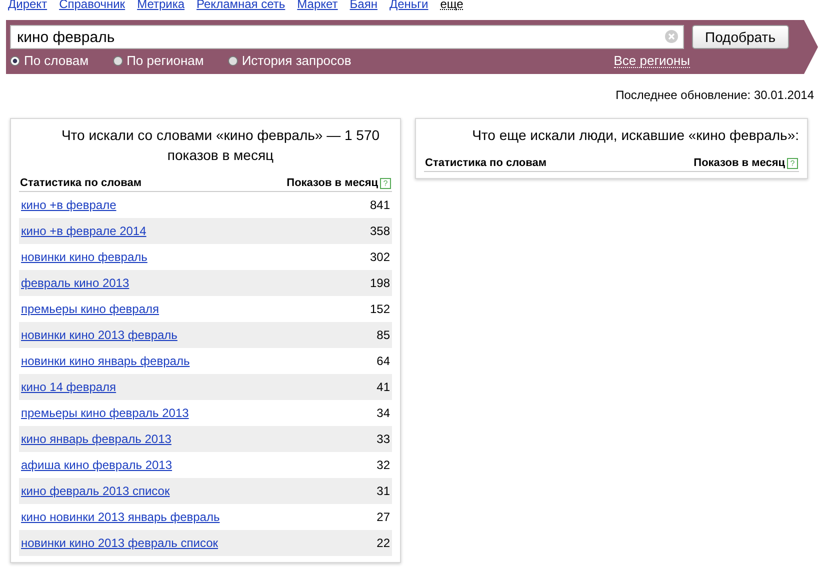  Describe the element at coordinates (99, 335) in the screenshot. I see `phrase-link: новинки кино 2013 февраль` at that location.